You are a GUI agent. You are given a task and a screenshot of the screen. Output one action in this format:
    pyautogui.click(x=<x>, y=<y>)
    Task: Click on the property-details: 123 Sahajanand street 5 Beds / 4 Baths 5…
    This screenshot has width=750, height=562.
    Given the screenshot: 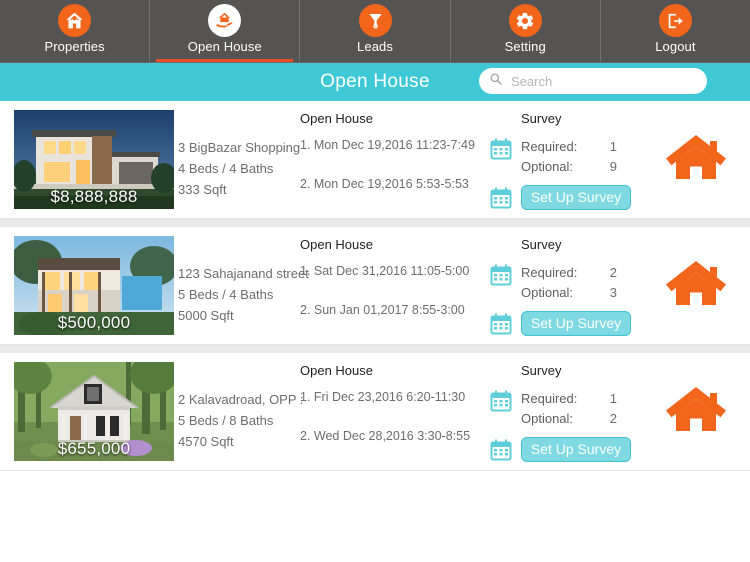 What is the action you would take?
    pyautogui.click(x=243, y=276)
    